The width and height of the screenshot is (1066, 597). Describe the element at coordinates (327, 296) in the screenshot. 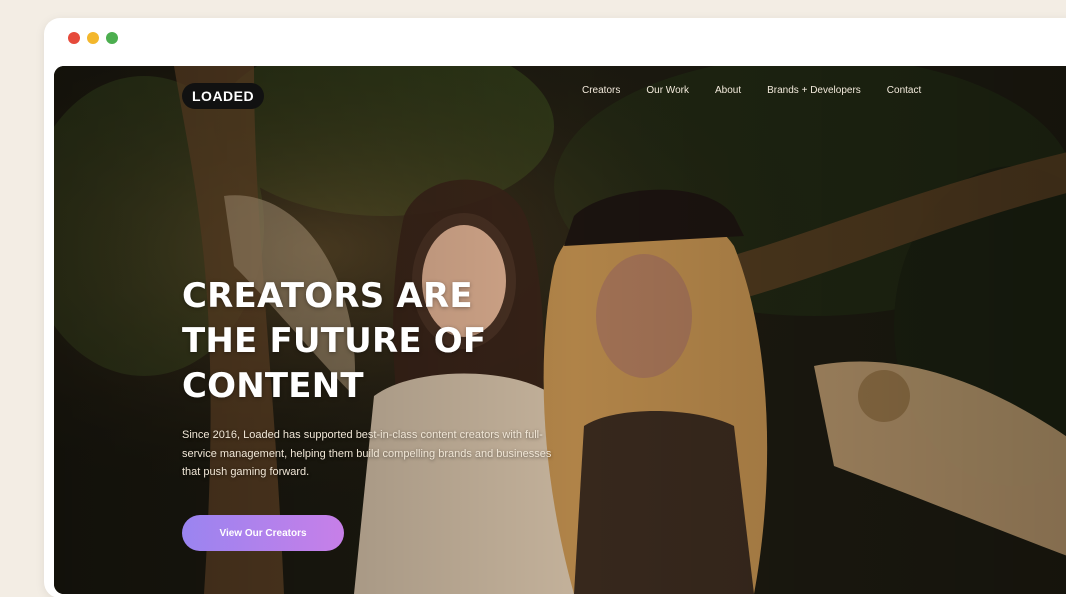

I see `headline-line-1: CREATORS ARE` at that location.